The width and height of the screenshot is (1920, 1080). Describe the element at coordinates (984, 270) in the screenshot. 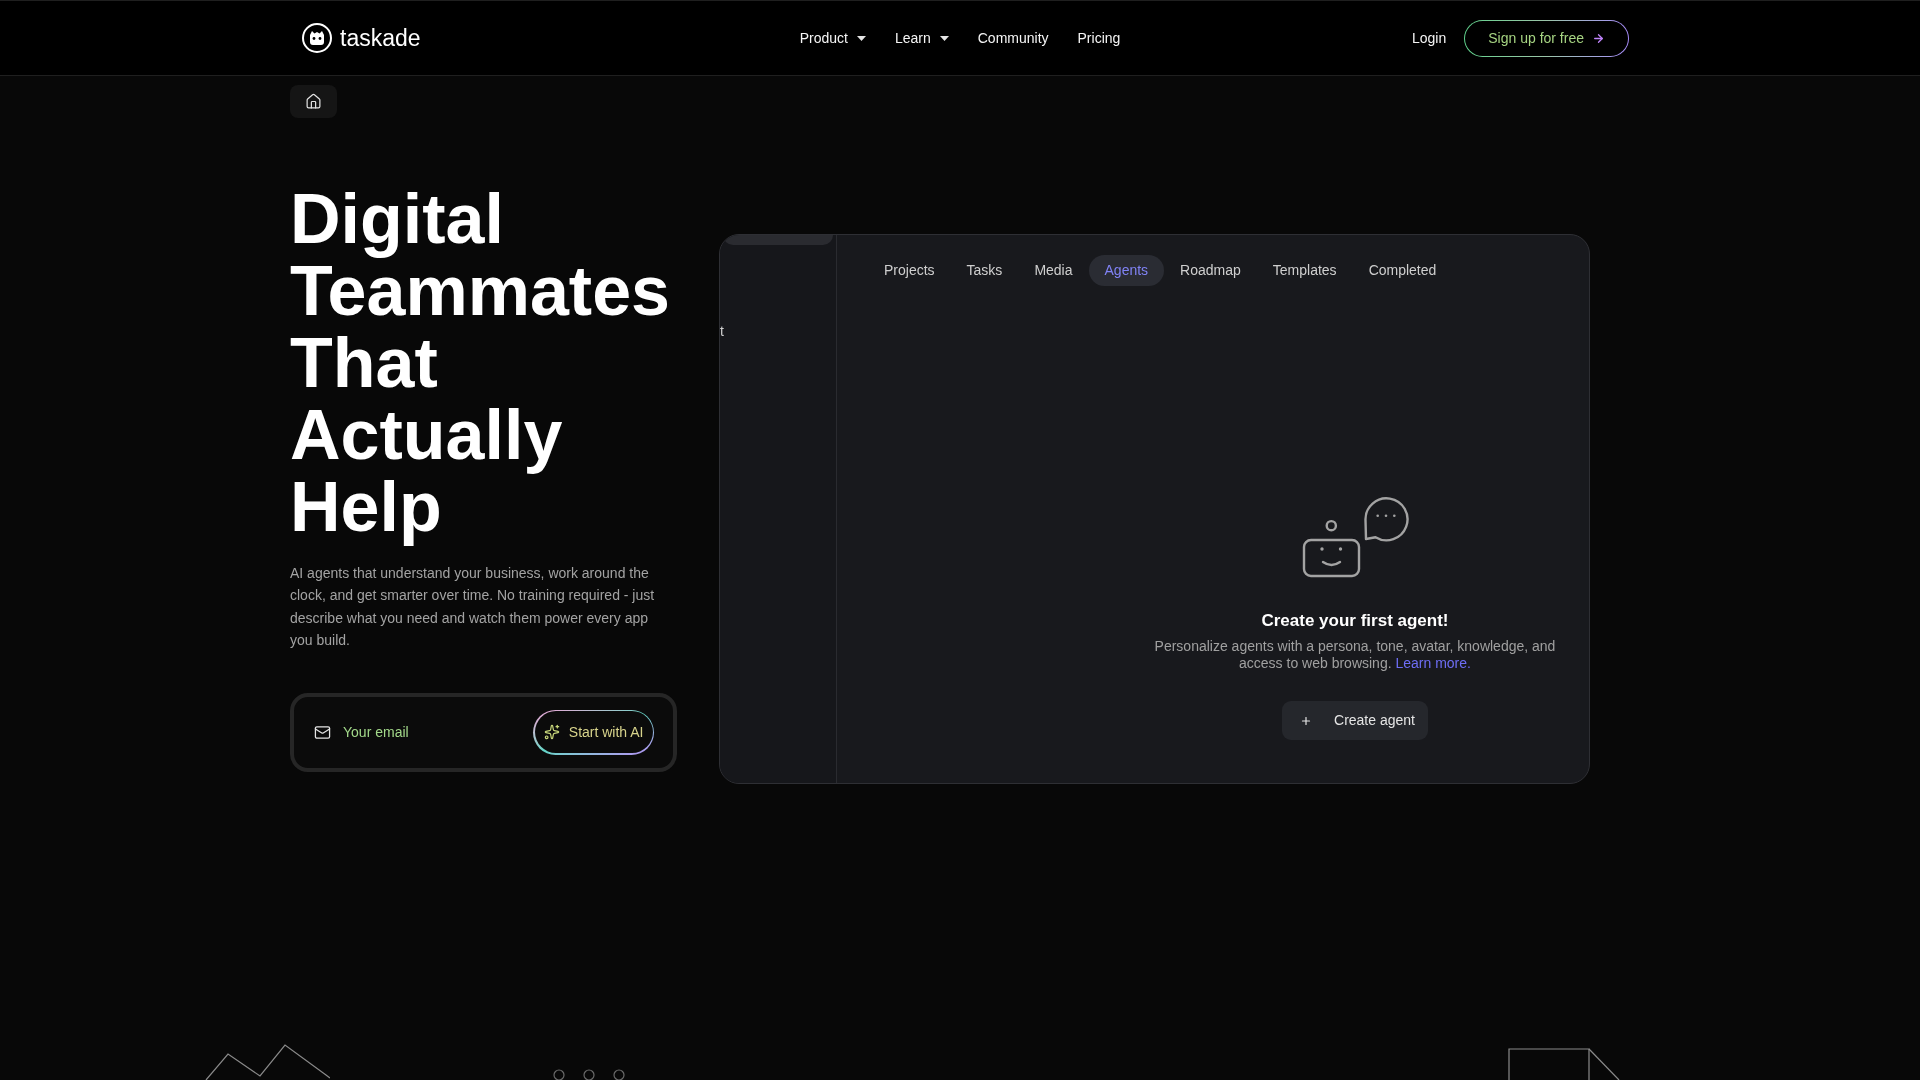

I see `tab: Tasks` at that location.